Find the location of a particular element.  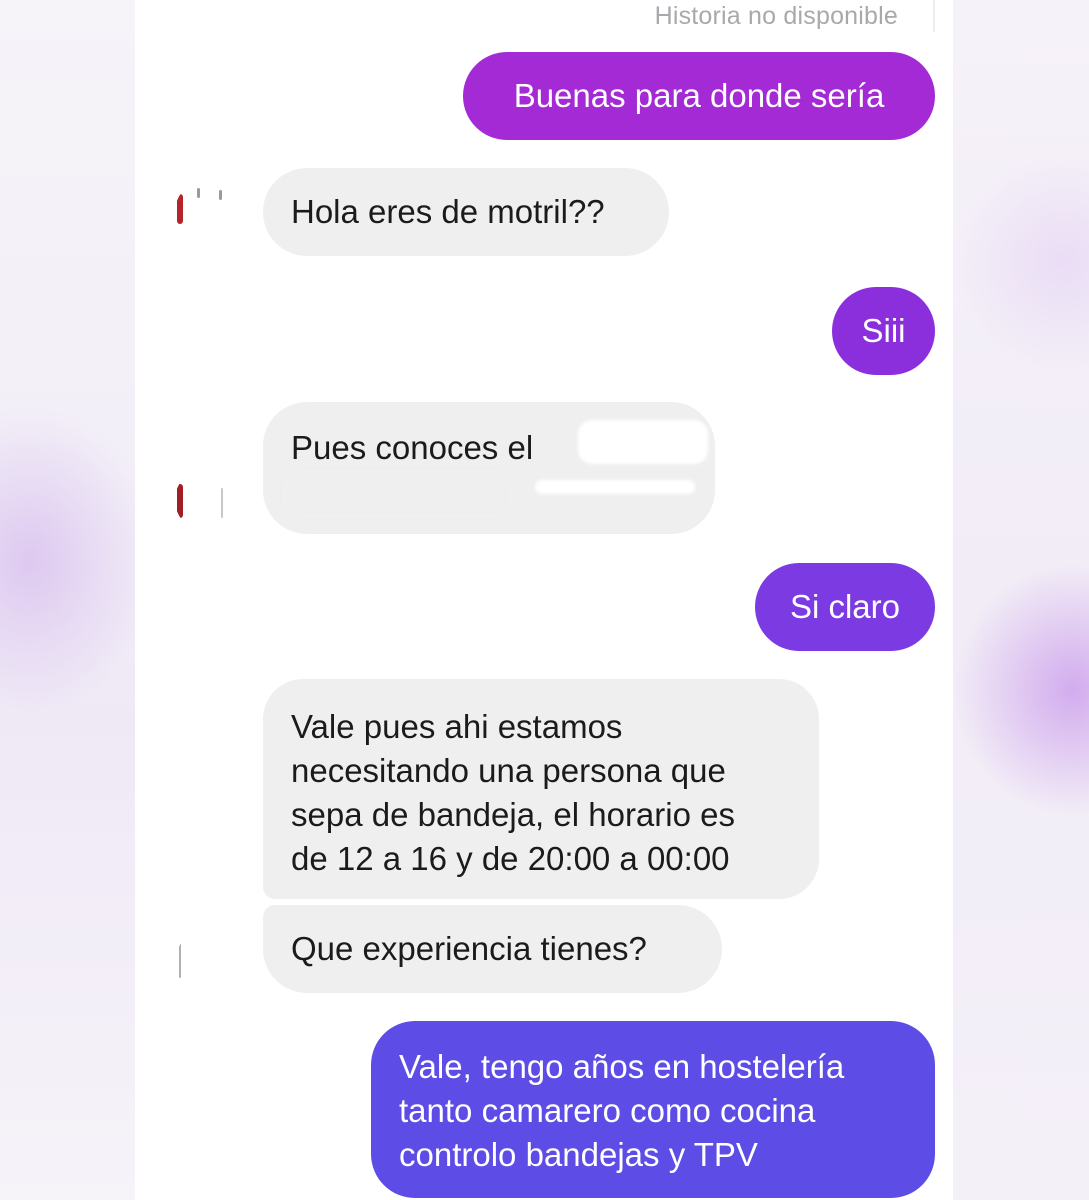

message-text: Buenas para donde sería is located at coordinates (699, 95).